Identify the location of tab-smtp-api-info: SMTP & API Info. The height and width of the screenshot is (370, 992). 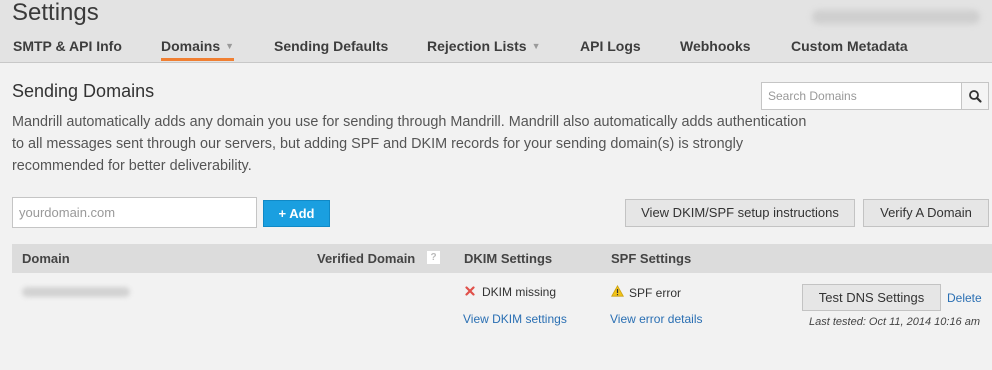
(67, 46).